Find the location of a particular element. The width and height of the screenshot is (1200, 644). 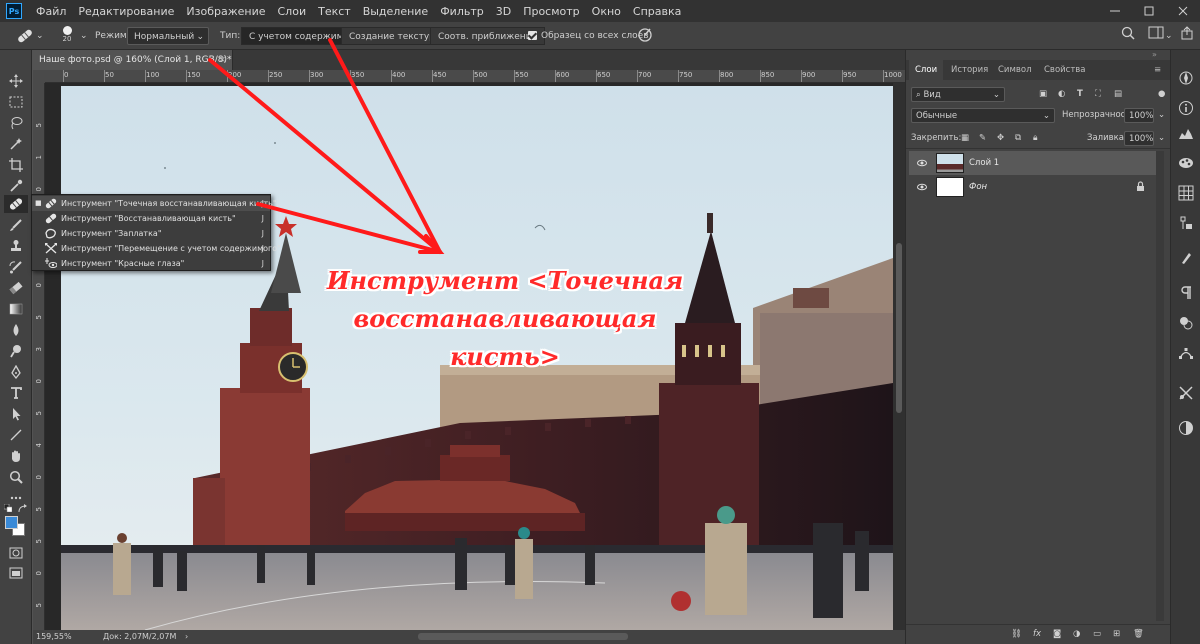

flyout-item-healing-brush: Инструмент "Восстанавливающая кисть" J is located at coordinates (151, 218).